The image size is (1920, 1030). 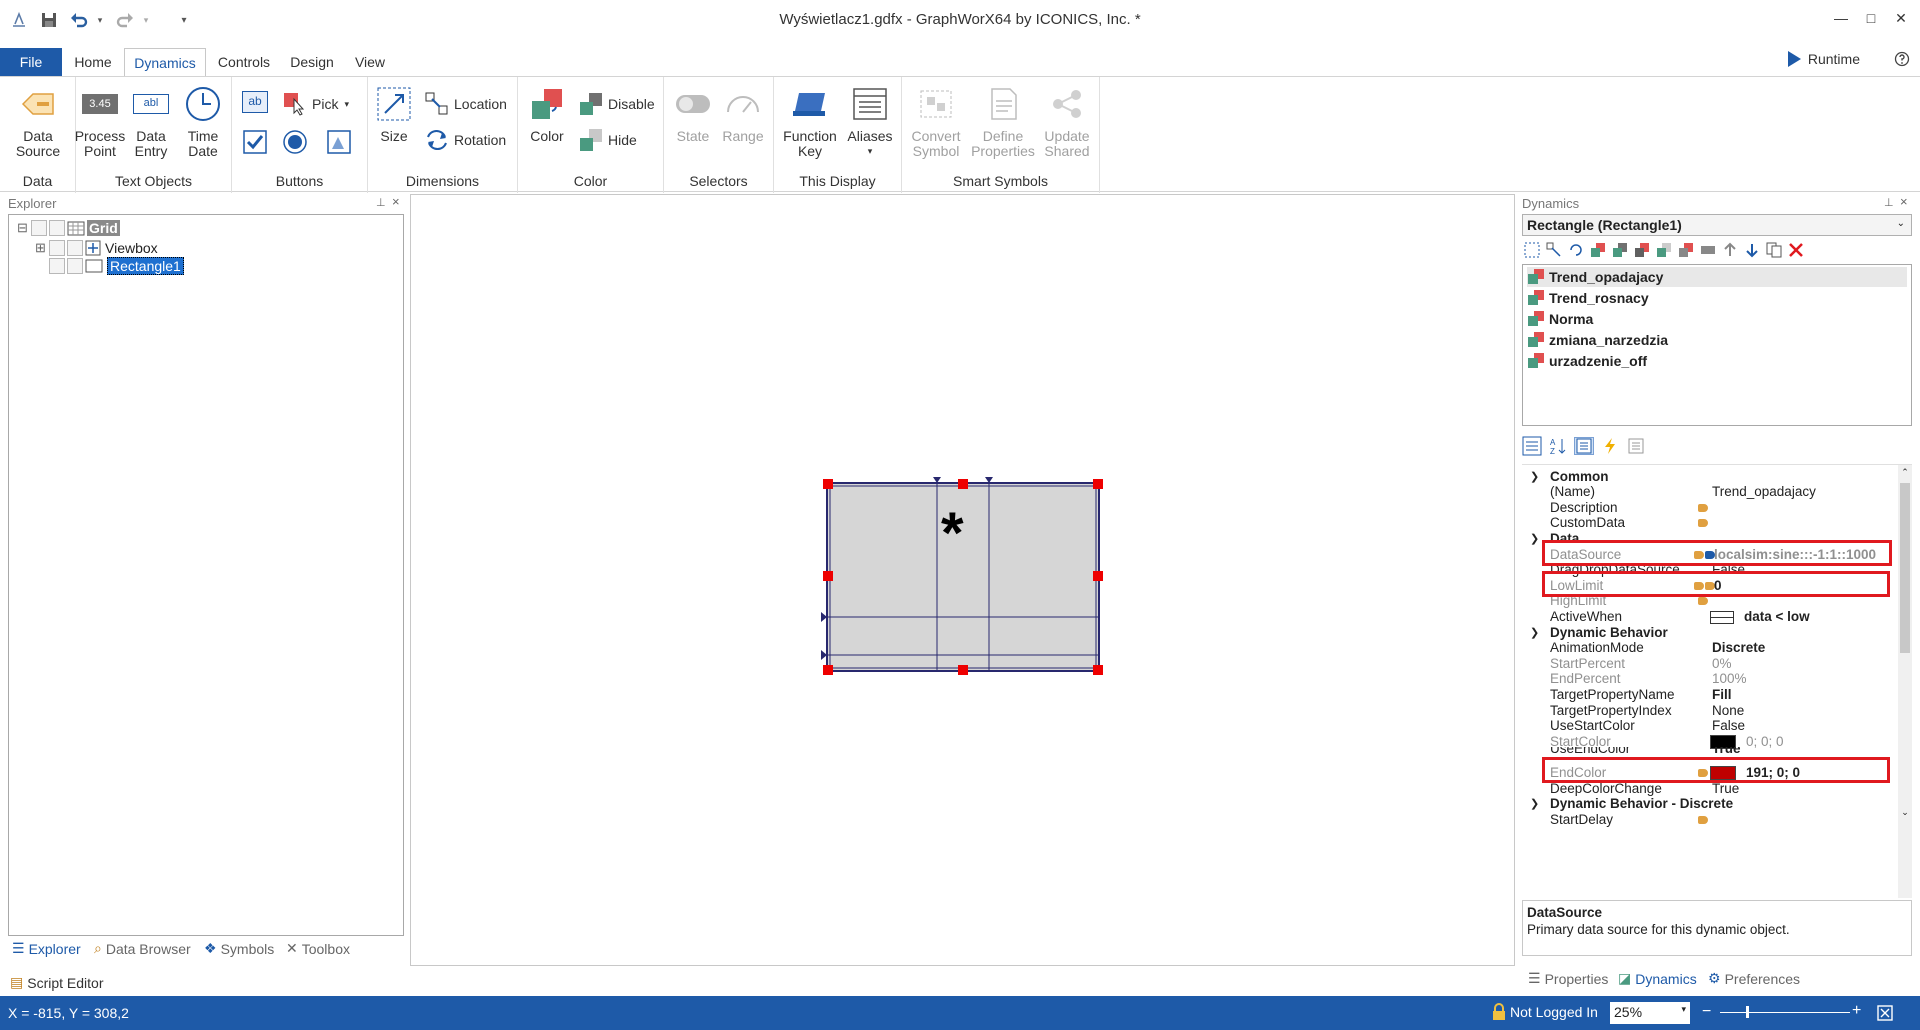 What do you see at coordinates (1717, 319) in the screenshot?
I see `list-item: Norma` at bounding box center [1717, 319].